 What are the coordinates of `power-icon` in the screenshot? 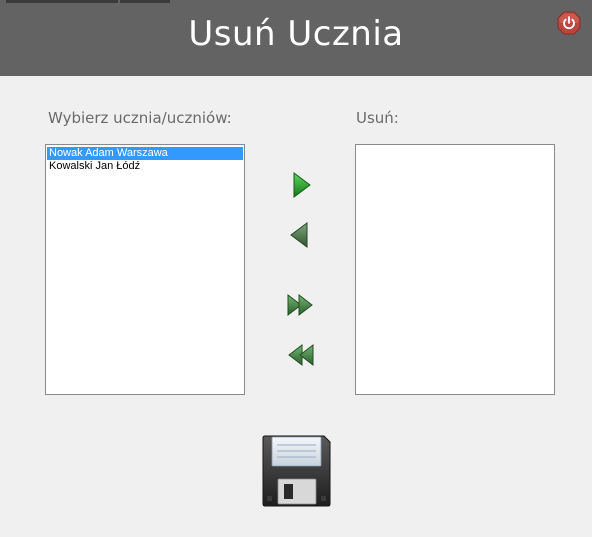 It's located at (569, 23).